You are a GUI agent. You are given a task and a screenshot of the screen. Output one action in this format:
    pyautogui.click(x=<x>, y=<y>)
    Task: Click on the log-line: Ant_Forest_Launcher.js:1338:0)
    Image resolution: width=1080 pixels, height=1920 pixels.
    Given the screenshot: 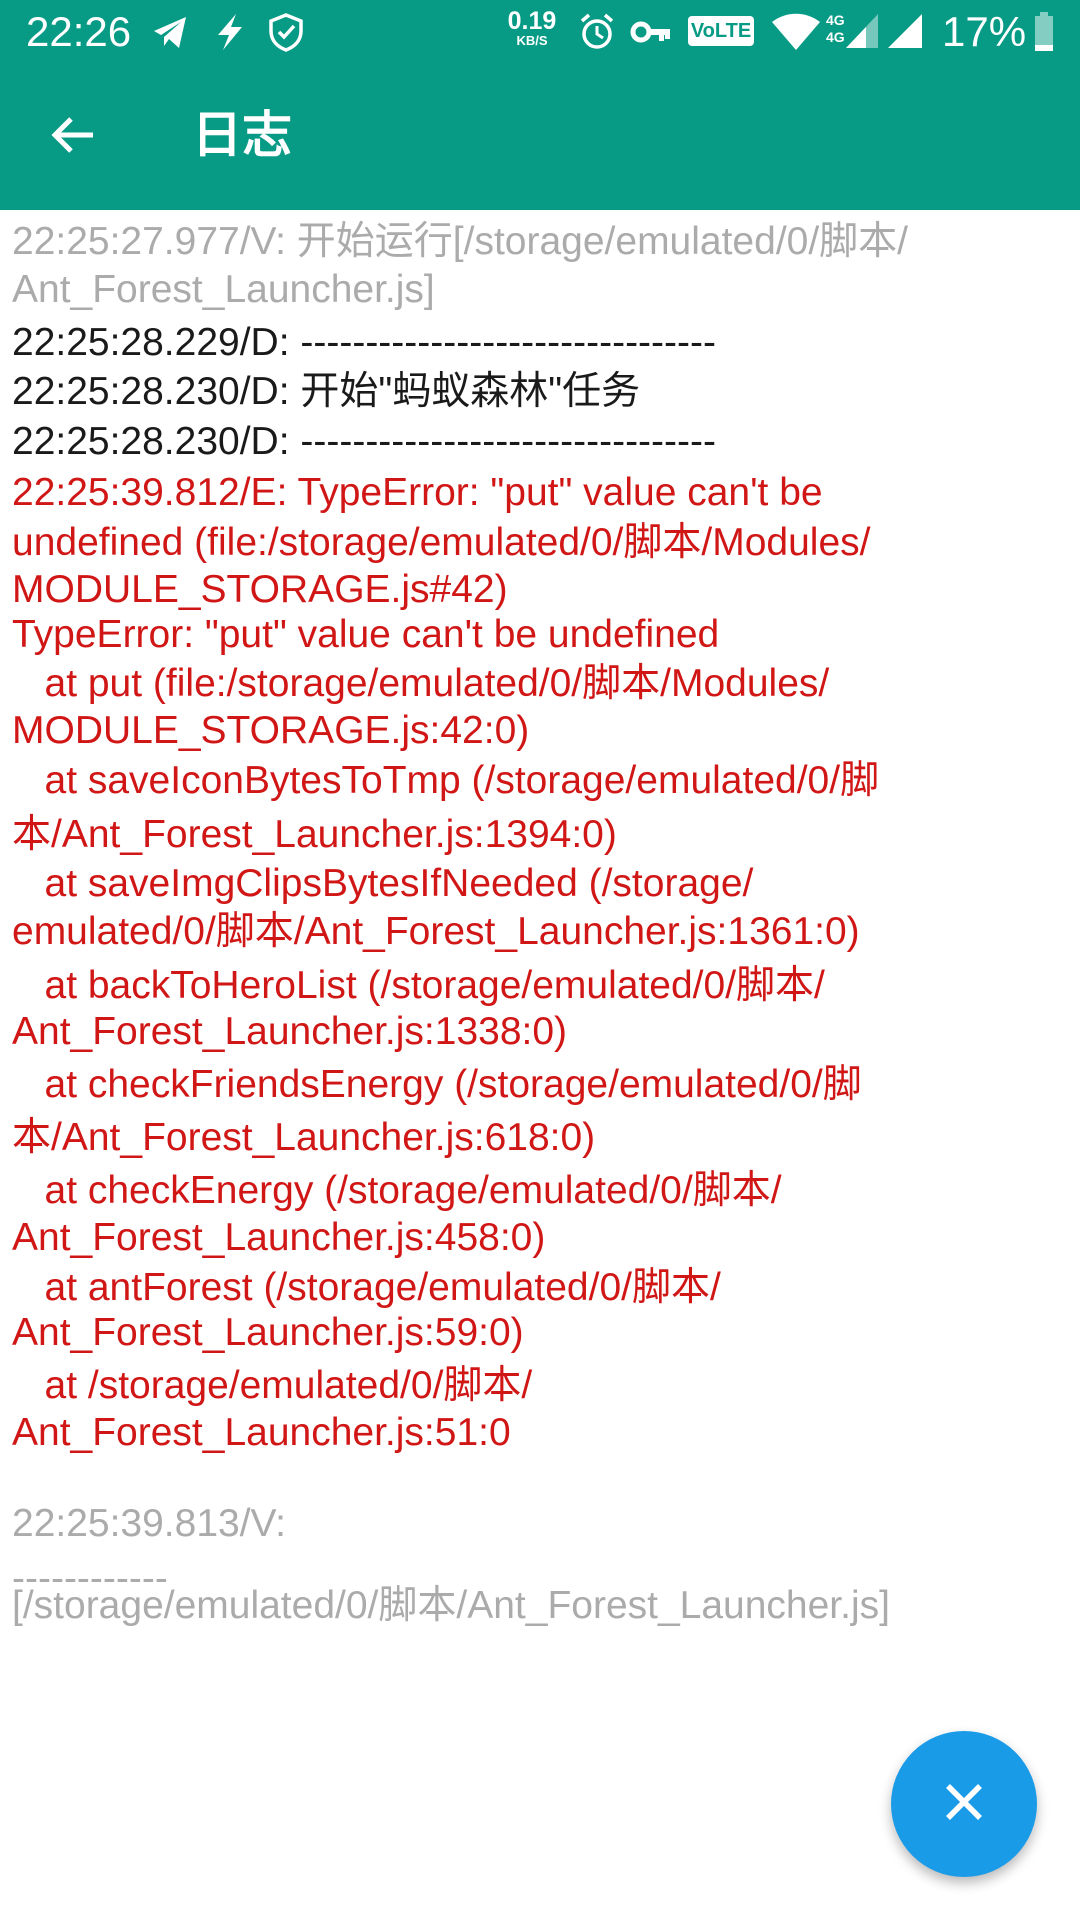 What is the action you would take?
    pyautogui.click(x=290, y=1031)
    